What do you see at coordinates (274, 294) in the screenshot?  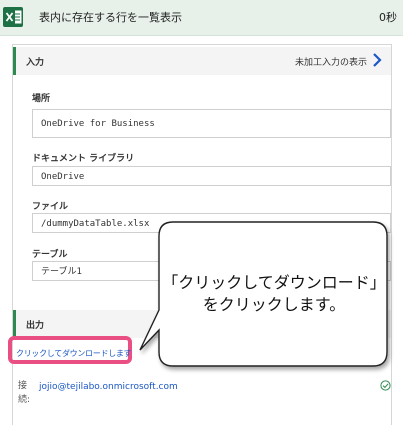 I see `callout-text: 「クリックしてダウンロード」 をクリックします。` at bounding box center [274, 294].